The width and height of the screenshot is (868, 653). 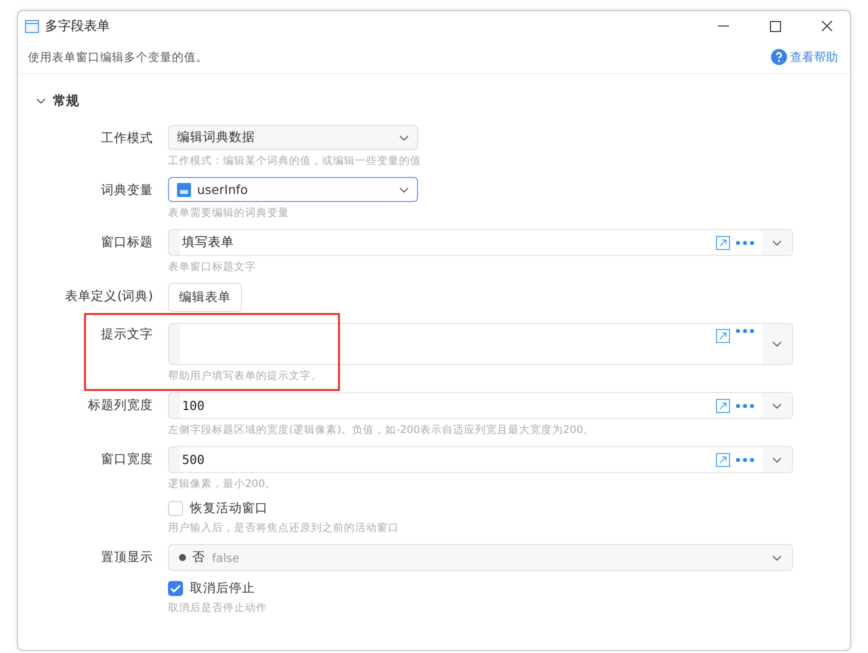 What do you see at coordinates (229, 508) in the screenshot?
I see `checkbox-label: 恢复活动窗口` at bounding box center [229, 508].